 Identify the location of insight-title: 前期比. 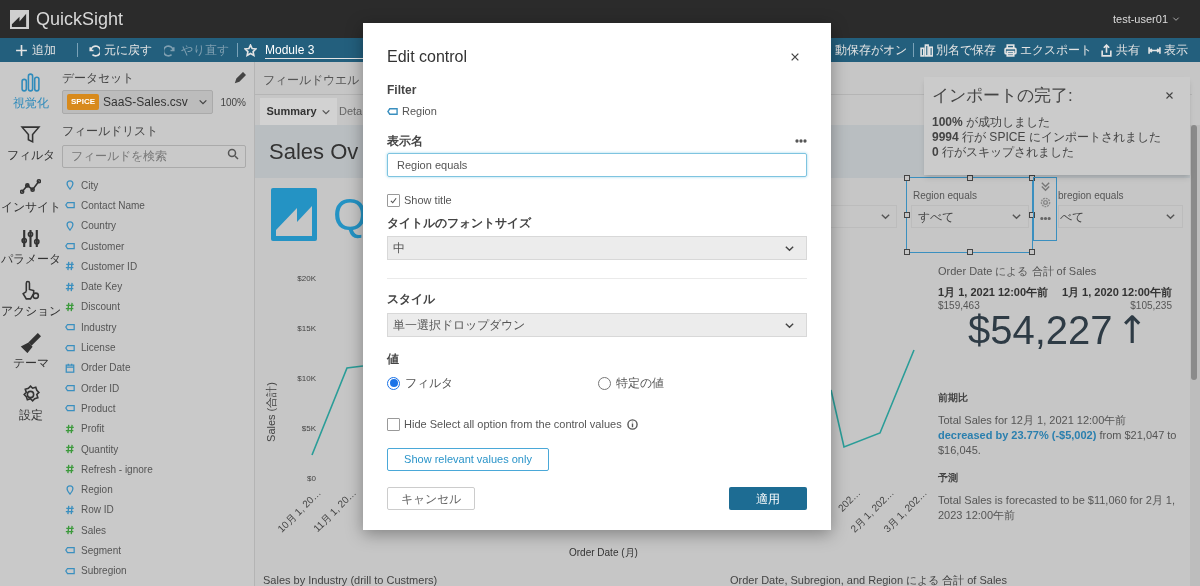
(953, 398).